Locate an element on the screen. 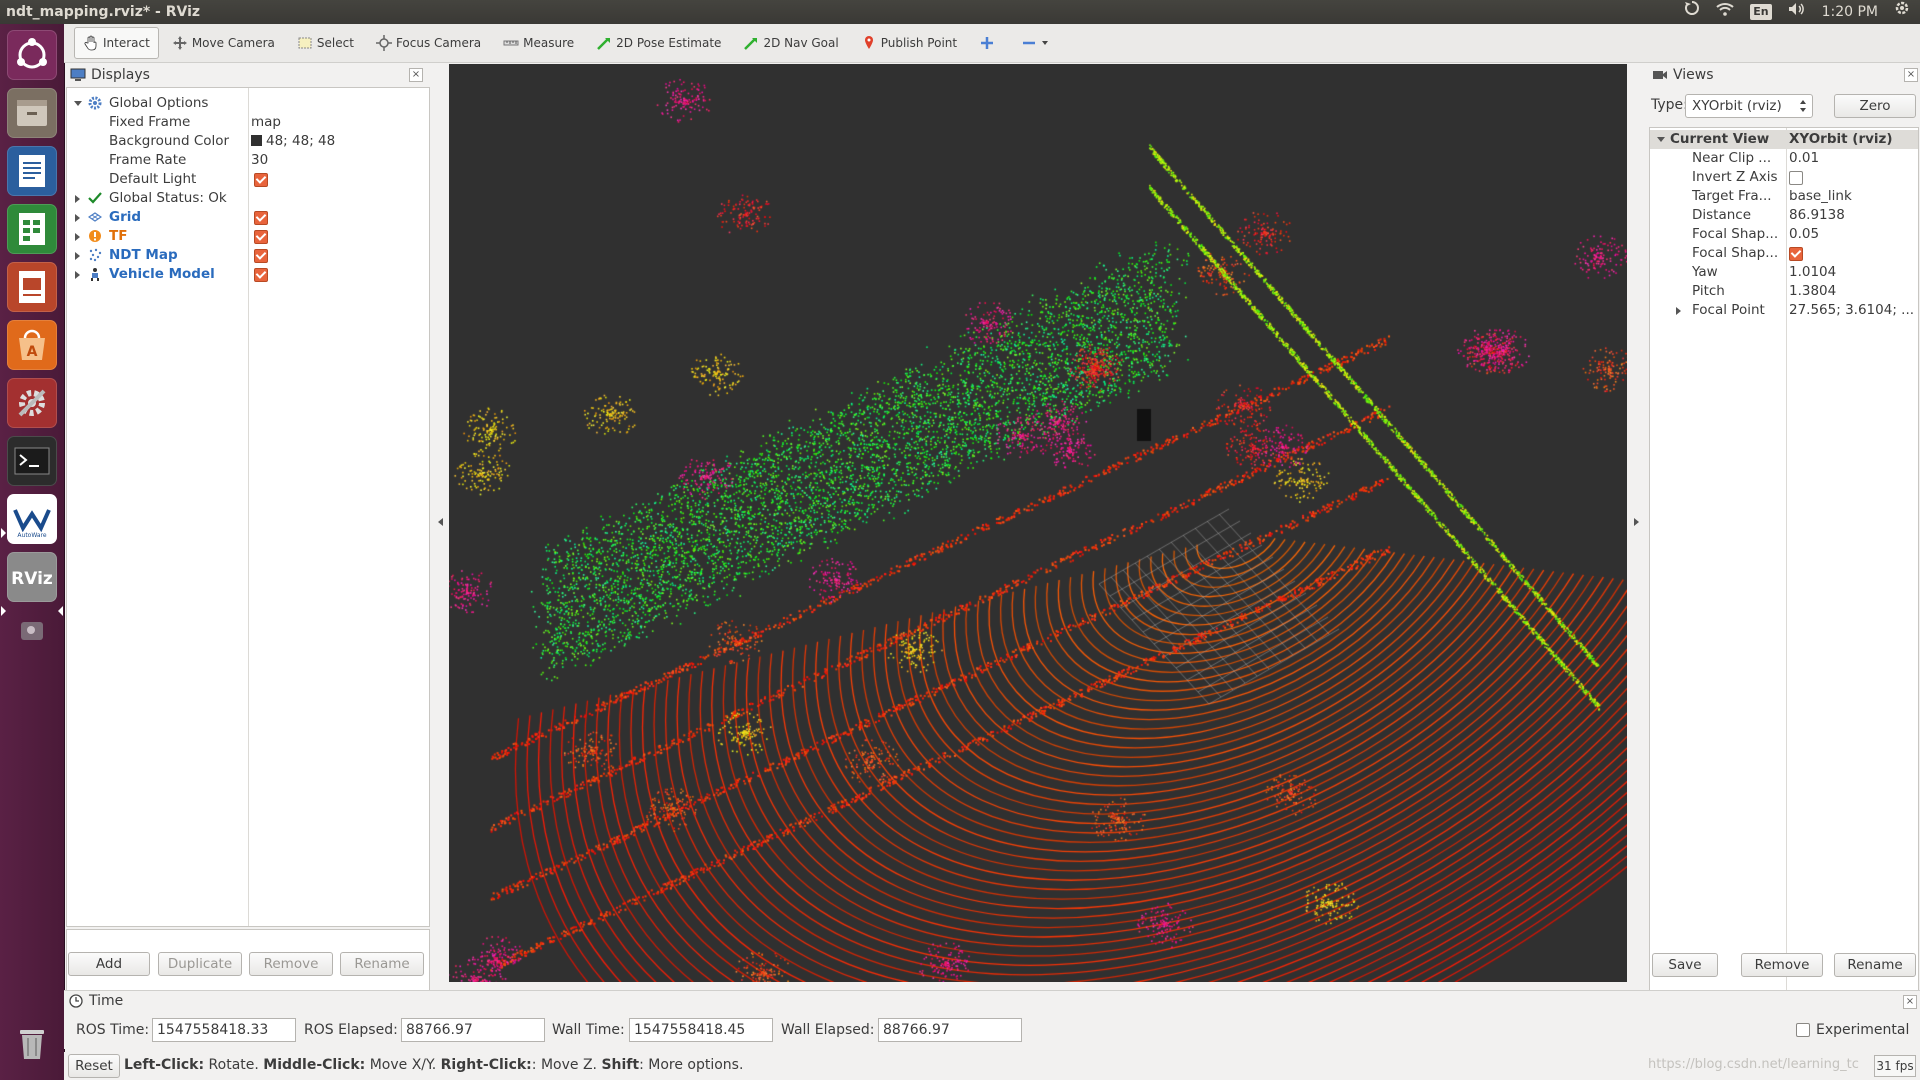  remove-view-button: Remove is located at coordinates (1782, 965).